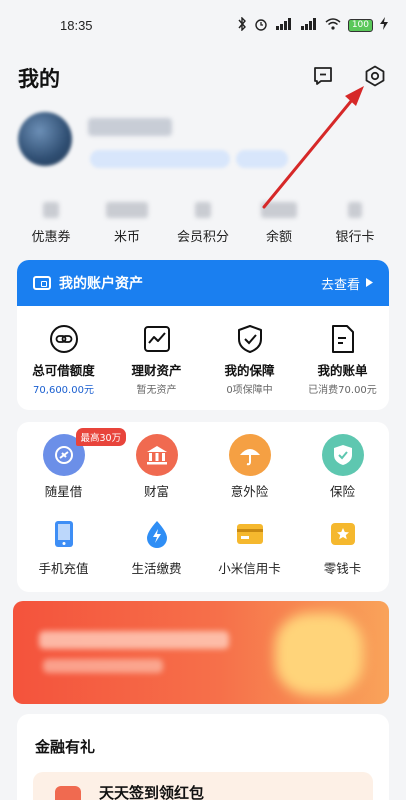 This screenshot has height=800, width=406. What do you see at coordinates (156, 455) in the screenshot?
I see `bank-icon` at bounding box center [156, 455].